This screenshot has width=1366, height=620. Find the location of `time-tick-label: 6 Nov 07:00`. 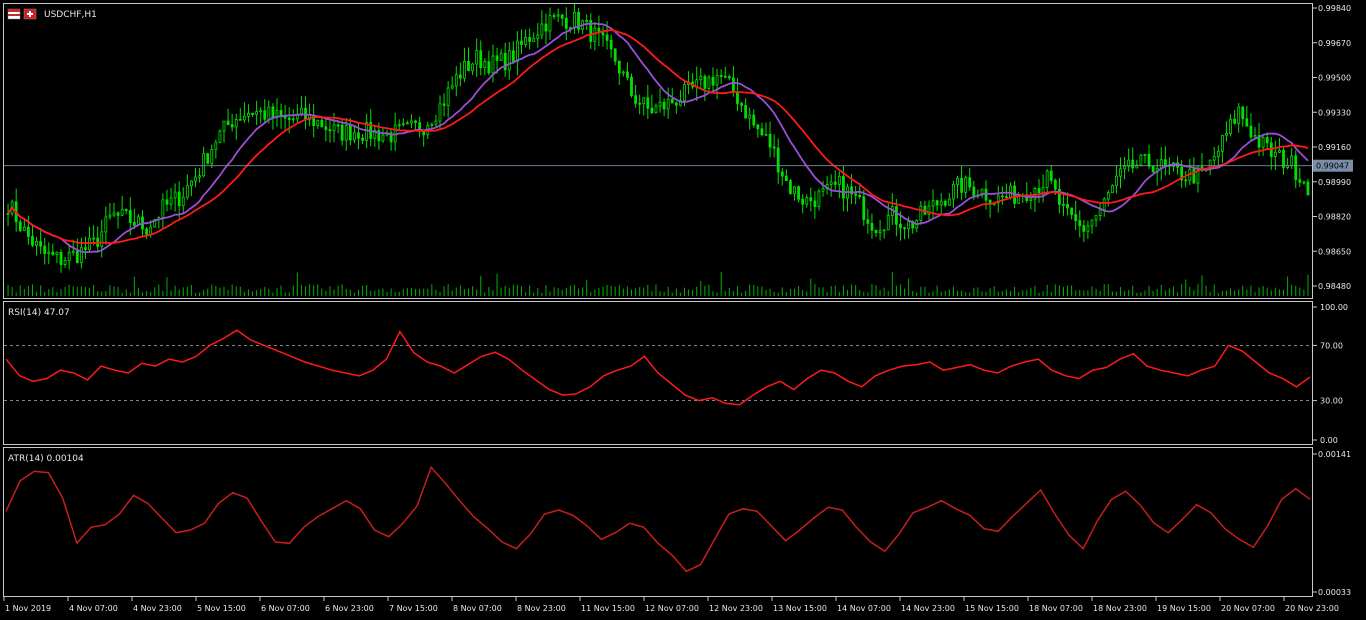

time-tick-label: 6 Nov 07:00 is located at coordinates (285, 608).